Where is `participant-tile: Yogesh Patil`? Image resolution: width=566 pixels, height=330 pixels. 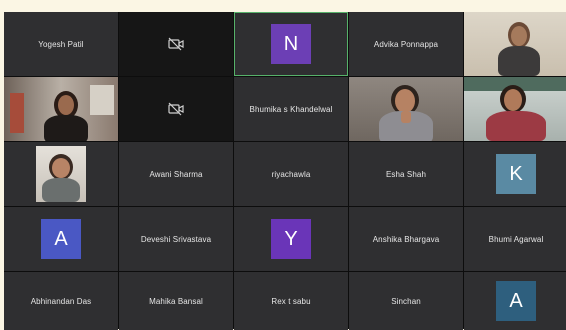 participant-tile: Yogesh Patil is located at coordinates (61, 44).